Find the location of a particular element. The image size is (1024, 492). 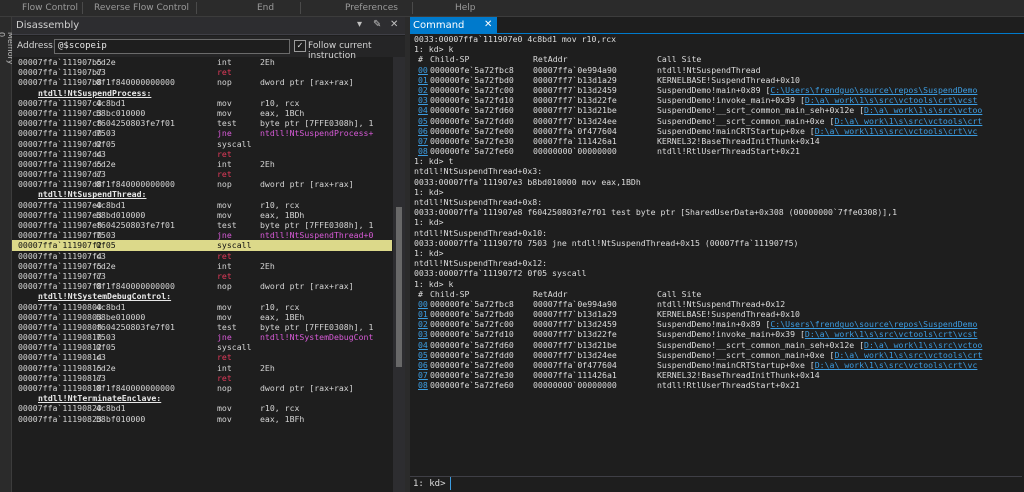

command-line: ntdll!NtSuspendThread+0x12: is located at coordinates (717, 263).